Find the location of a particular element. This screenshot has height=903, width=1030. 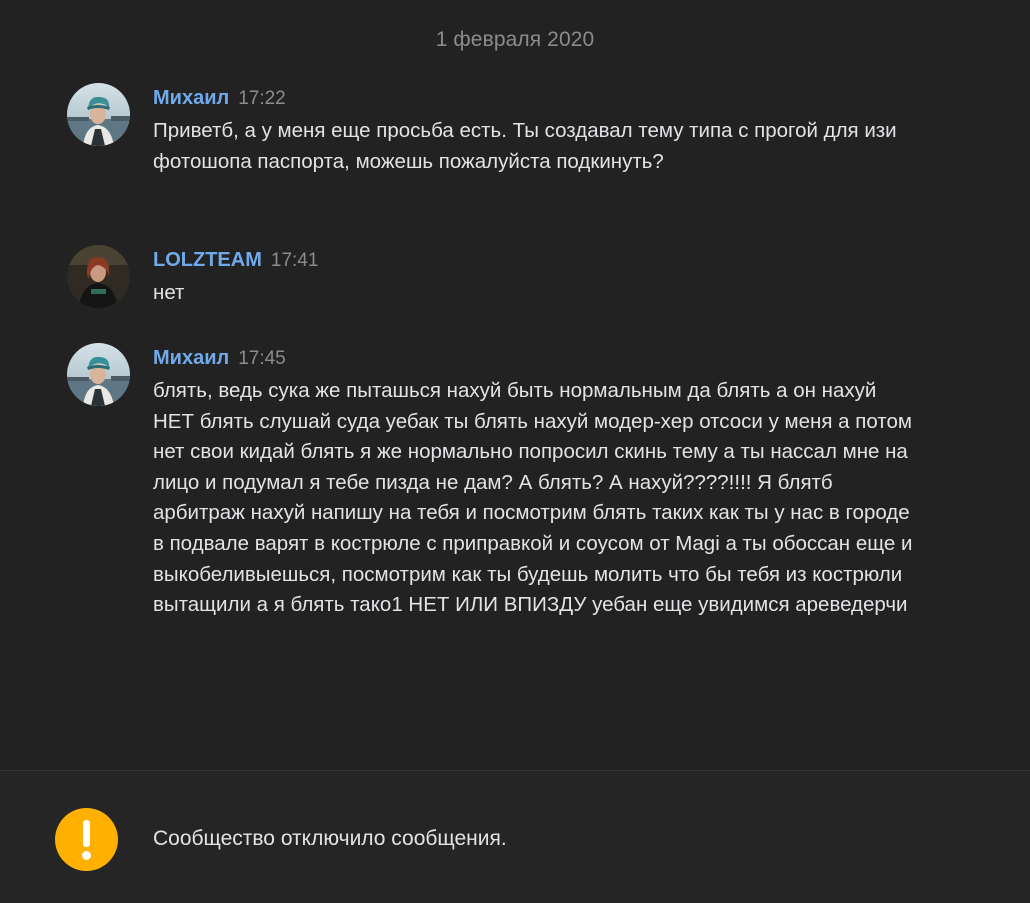

warning-icon-bar is located at coordinates (86, 833).